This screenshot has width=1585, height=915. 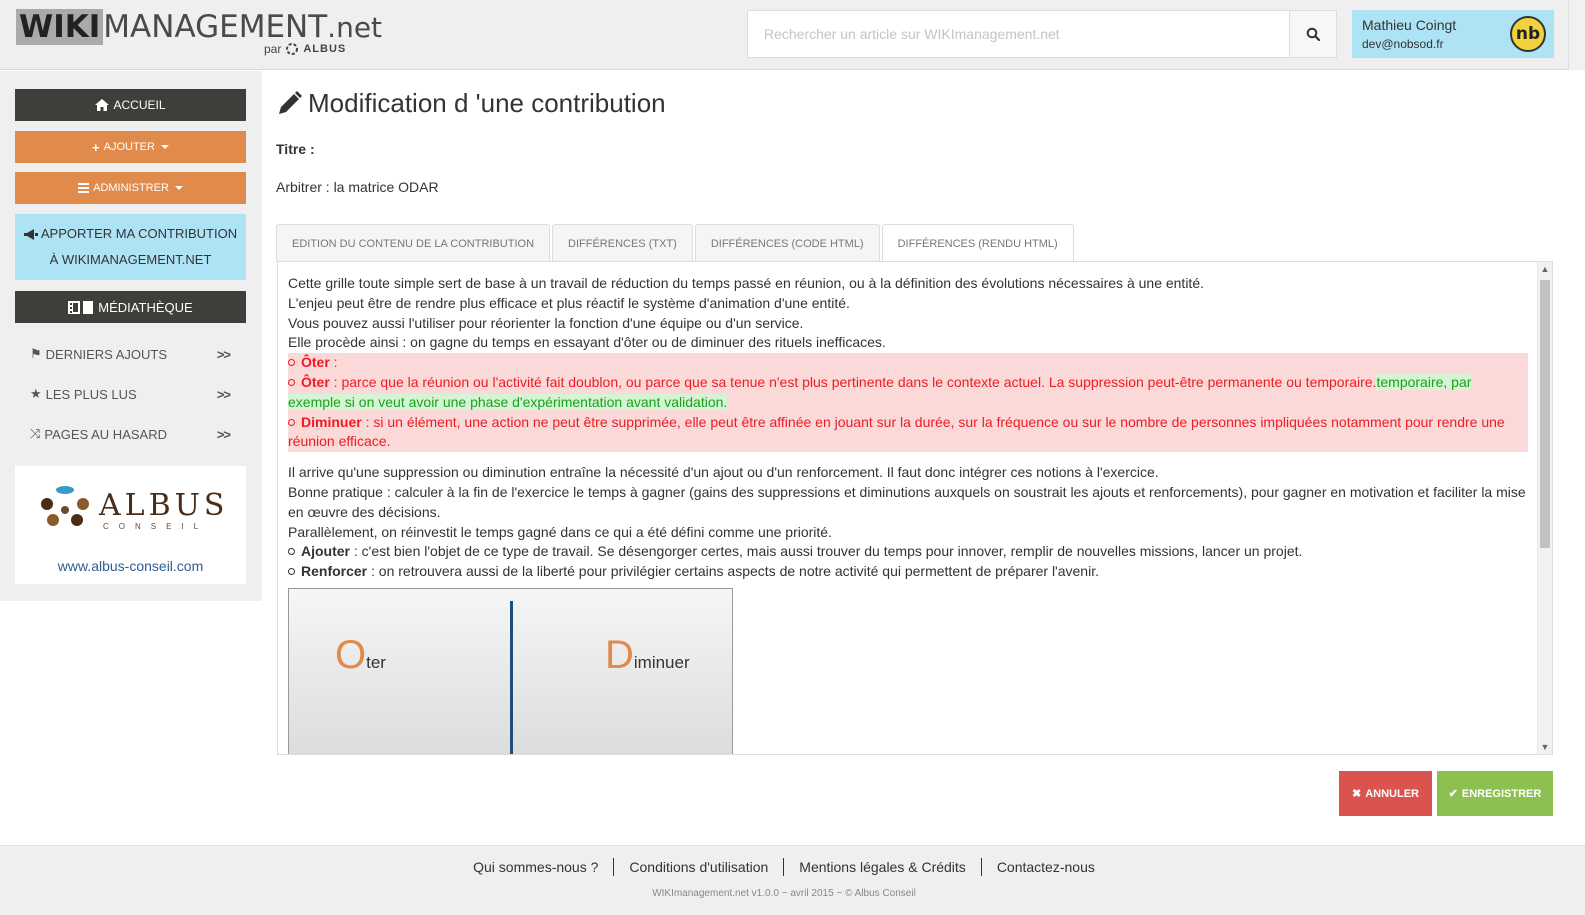 I want to click on albus-mini-icon, so click(x=292, y=49).